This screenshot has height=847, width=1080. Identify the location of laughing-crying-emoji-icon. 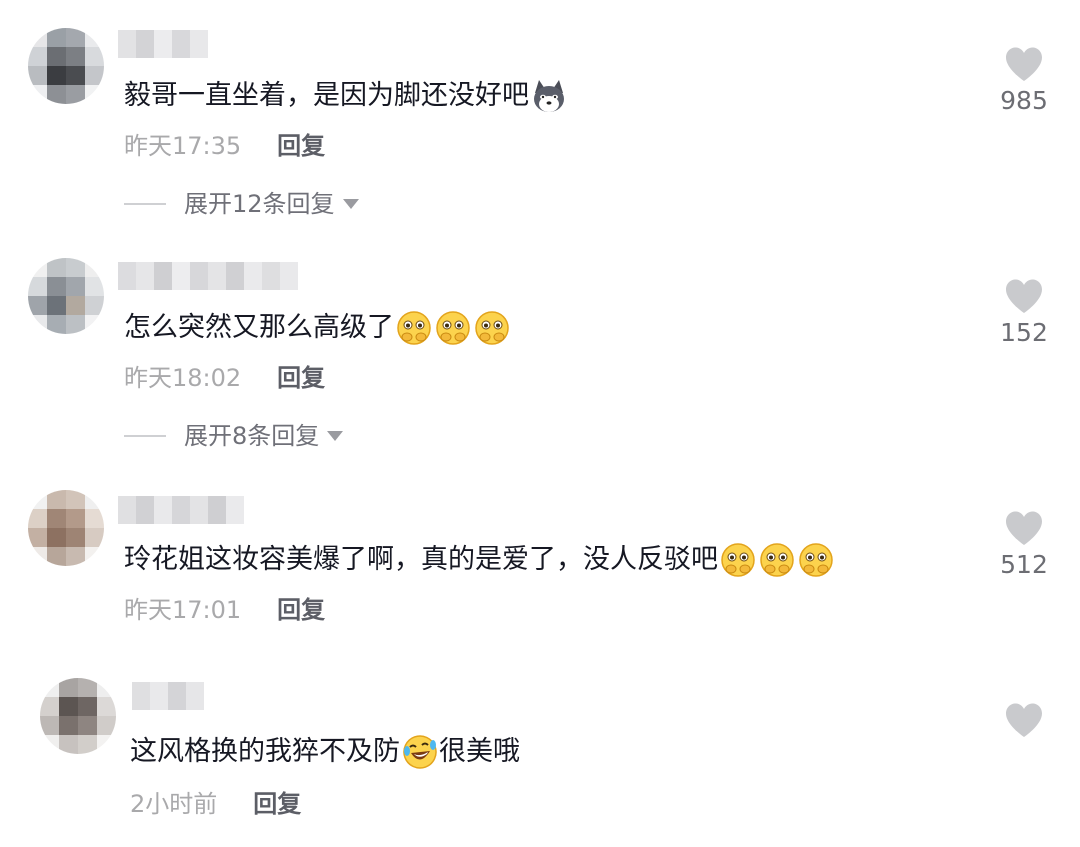
(420, 752).